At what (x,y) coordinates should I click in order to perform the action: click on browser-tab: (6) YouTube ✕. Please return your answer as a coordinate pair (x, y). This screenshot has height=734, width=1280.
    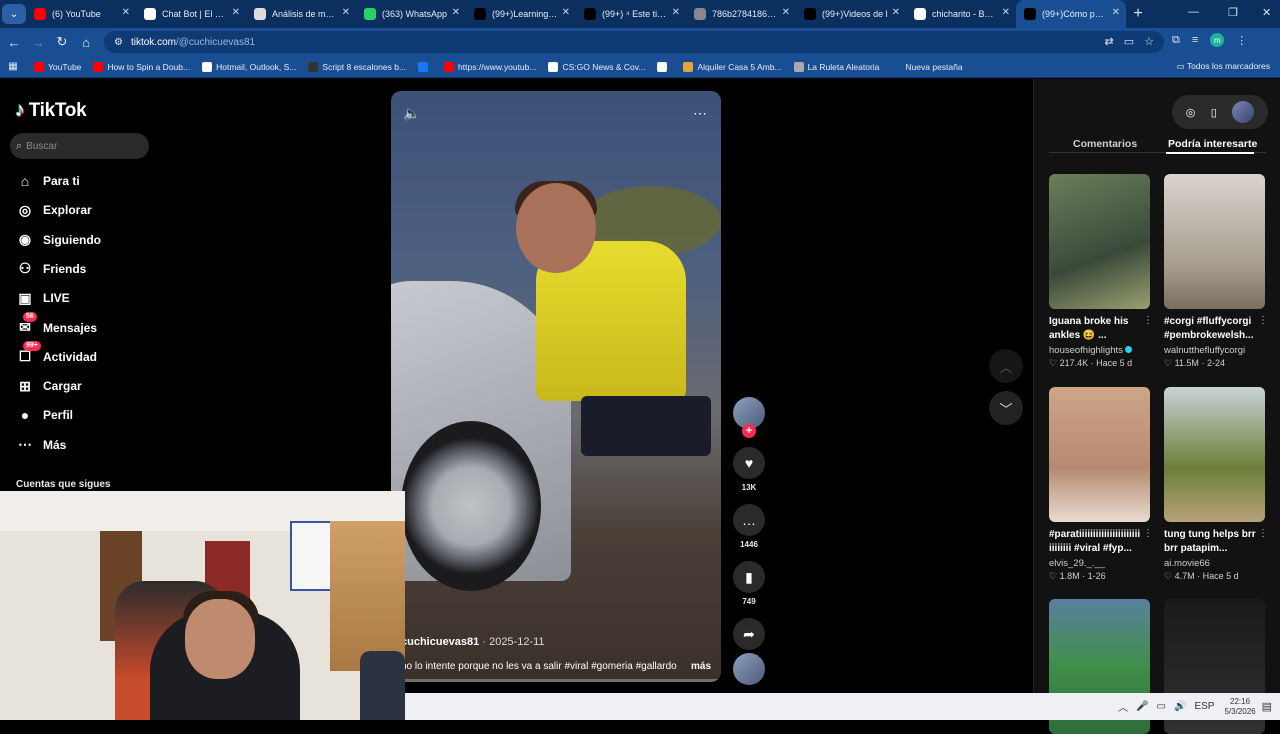
    Looking at the image, I should click on (81, 14).